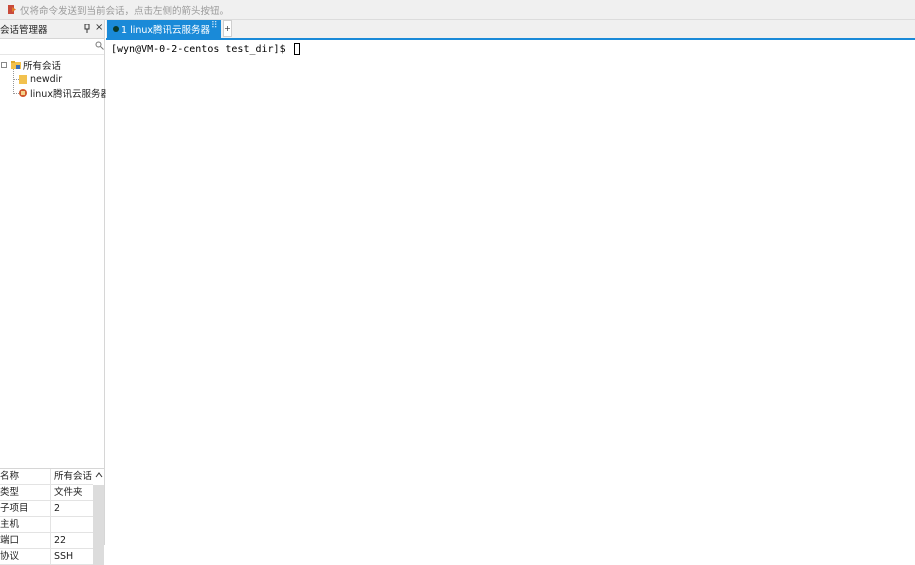 This screenshot has height=565, width=915. What do you see at coordinates (510, 30) in the screenshot?
I see `session-tab-bar: 1 linux腾讯云服务器 ⠿ +` at bounding box center [510, 30].